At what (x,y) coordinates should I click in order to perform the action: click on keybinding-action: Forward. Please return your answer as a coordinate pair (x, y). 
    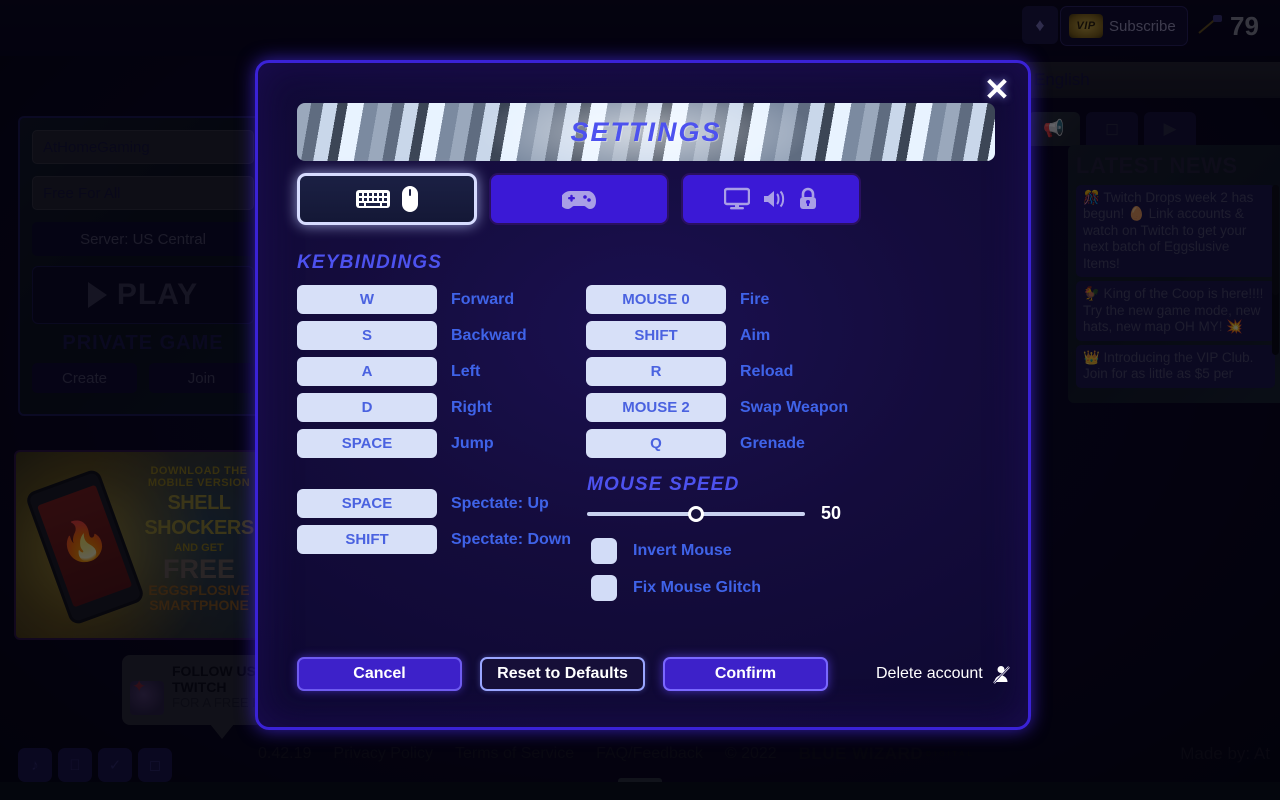
    Looking at the image, I should click on (483, 299).